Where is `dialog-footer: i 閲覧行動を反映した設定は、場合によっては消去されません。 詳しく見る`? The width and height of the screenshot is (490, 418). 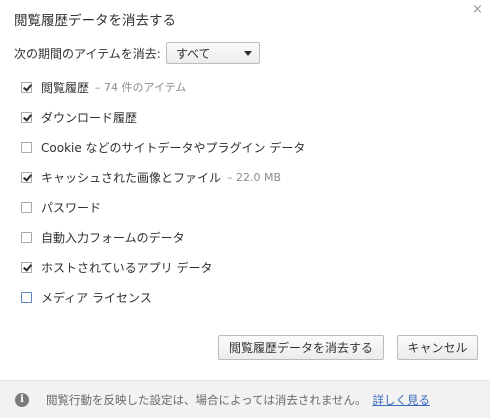
dialog-footer: i 閲覧行動を反映した設定は、場合によっては消去されません。 詳しく見る is located at coordinates (245, 399).